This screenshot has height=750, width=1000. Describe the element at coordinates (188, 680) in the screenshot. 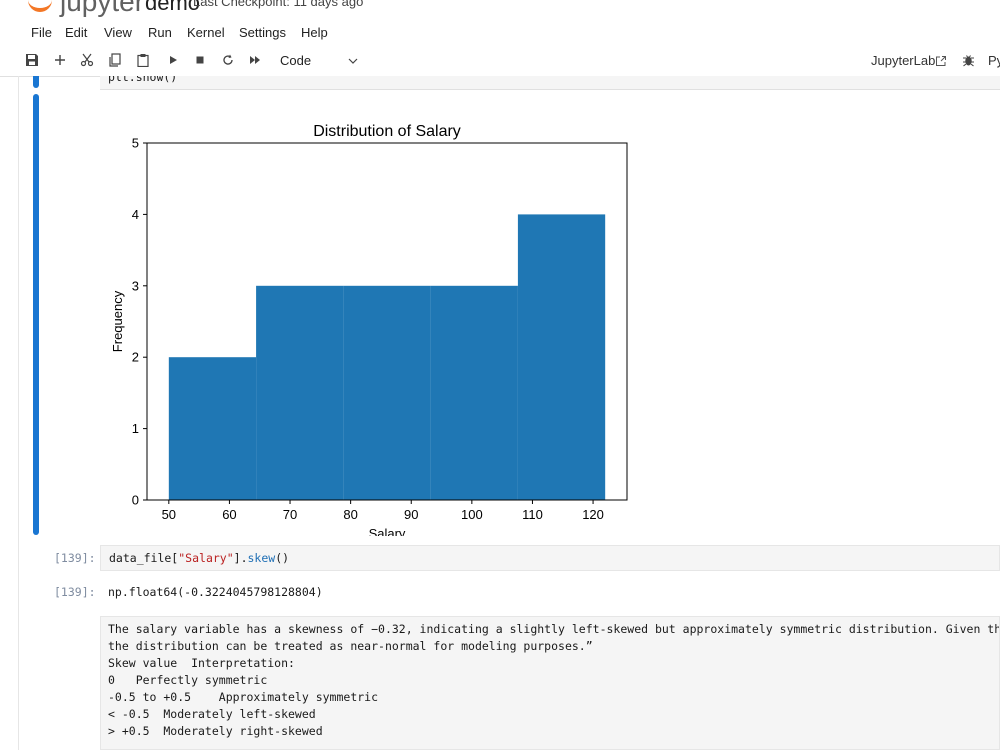

I see `output-line: 0 Perfectly symmetric` at that location.